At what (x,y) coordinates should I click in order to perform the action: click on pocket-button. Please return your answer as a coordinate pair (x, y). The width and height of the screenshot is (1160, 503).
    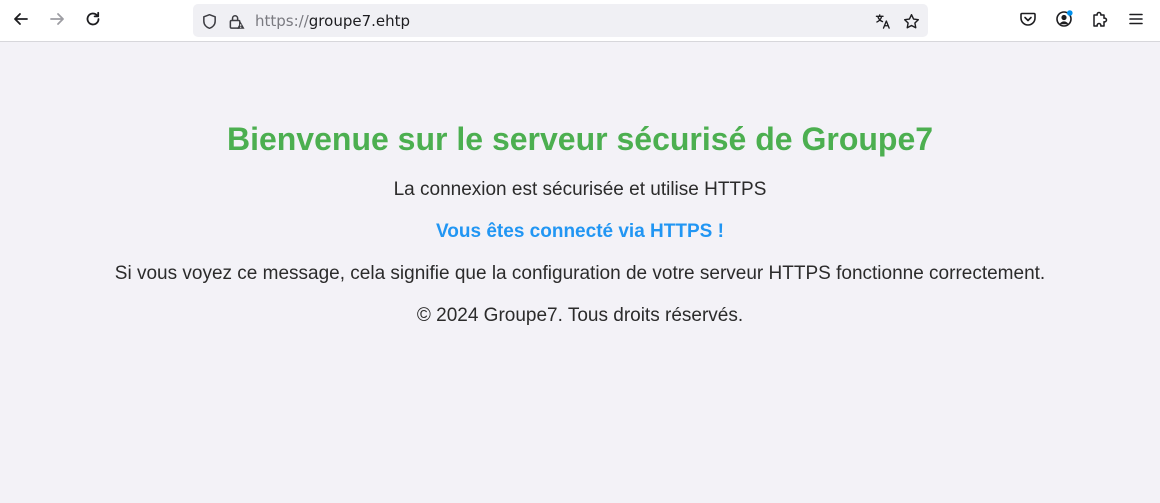
    Looking at the image, I should click on (1028, 21).